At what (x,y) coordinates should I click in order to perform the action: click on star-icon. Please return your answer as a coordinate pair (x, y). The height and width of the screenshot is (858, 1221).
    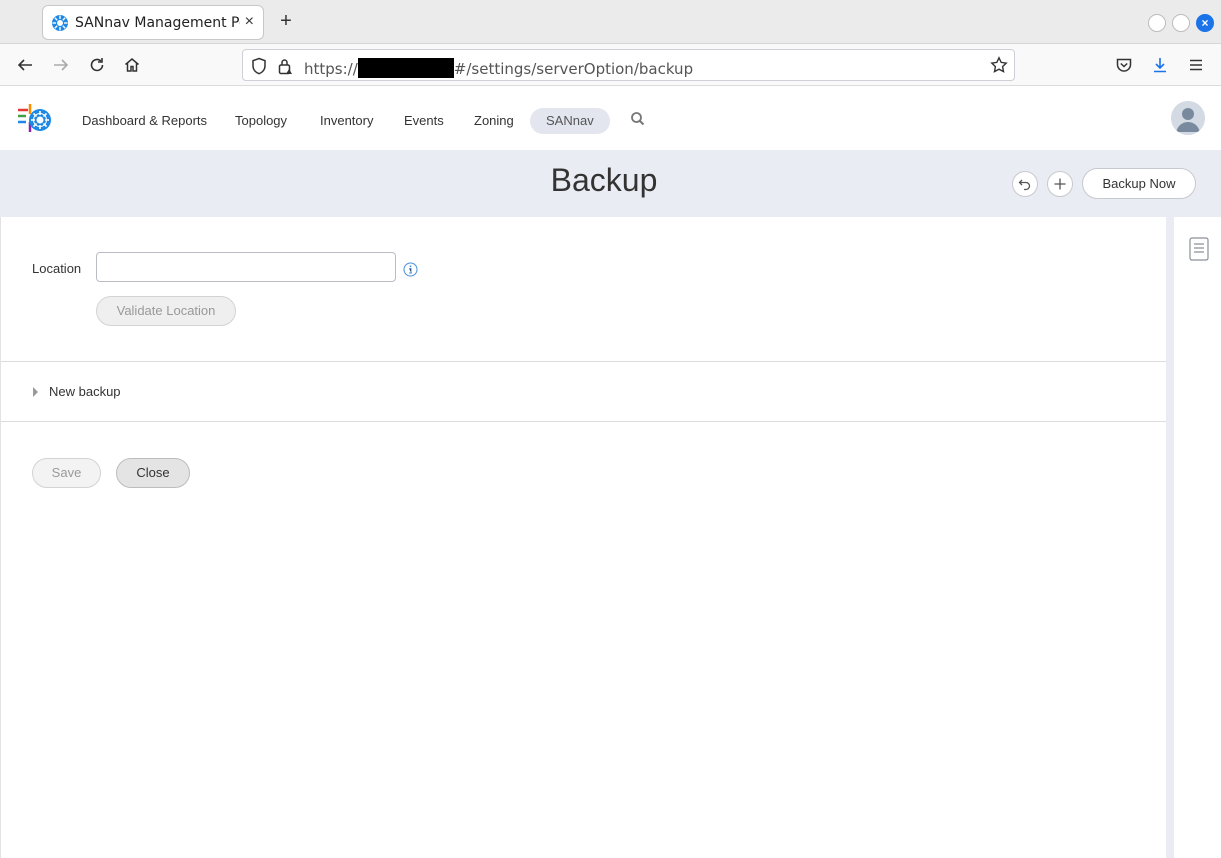
    Looking at the image, I should click on (999, 67).